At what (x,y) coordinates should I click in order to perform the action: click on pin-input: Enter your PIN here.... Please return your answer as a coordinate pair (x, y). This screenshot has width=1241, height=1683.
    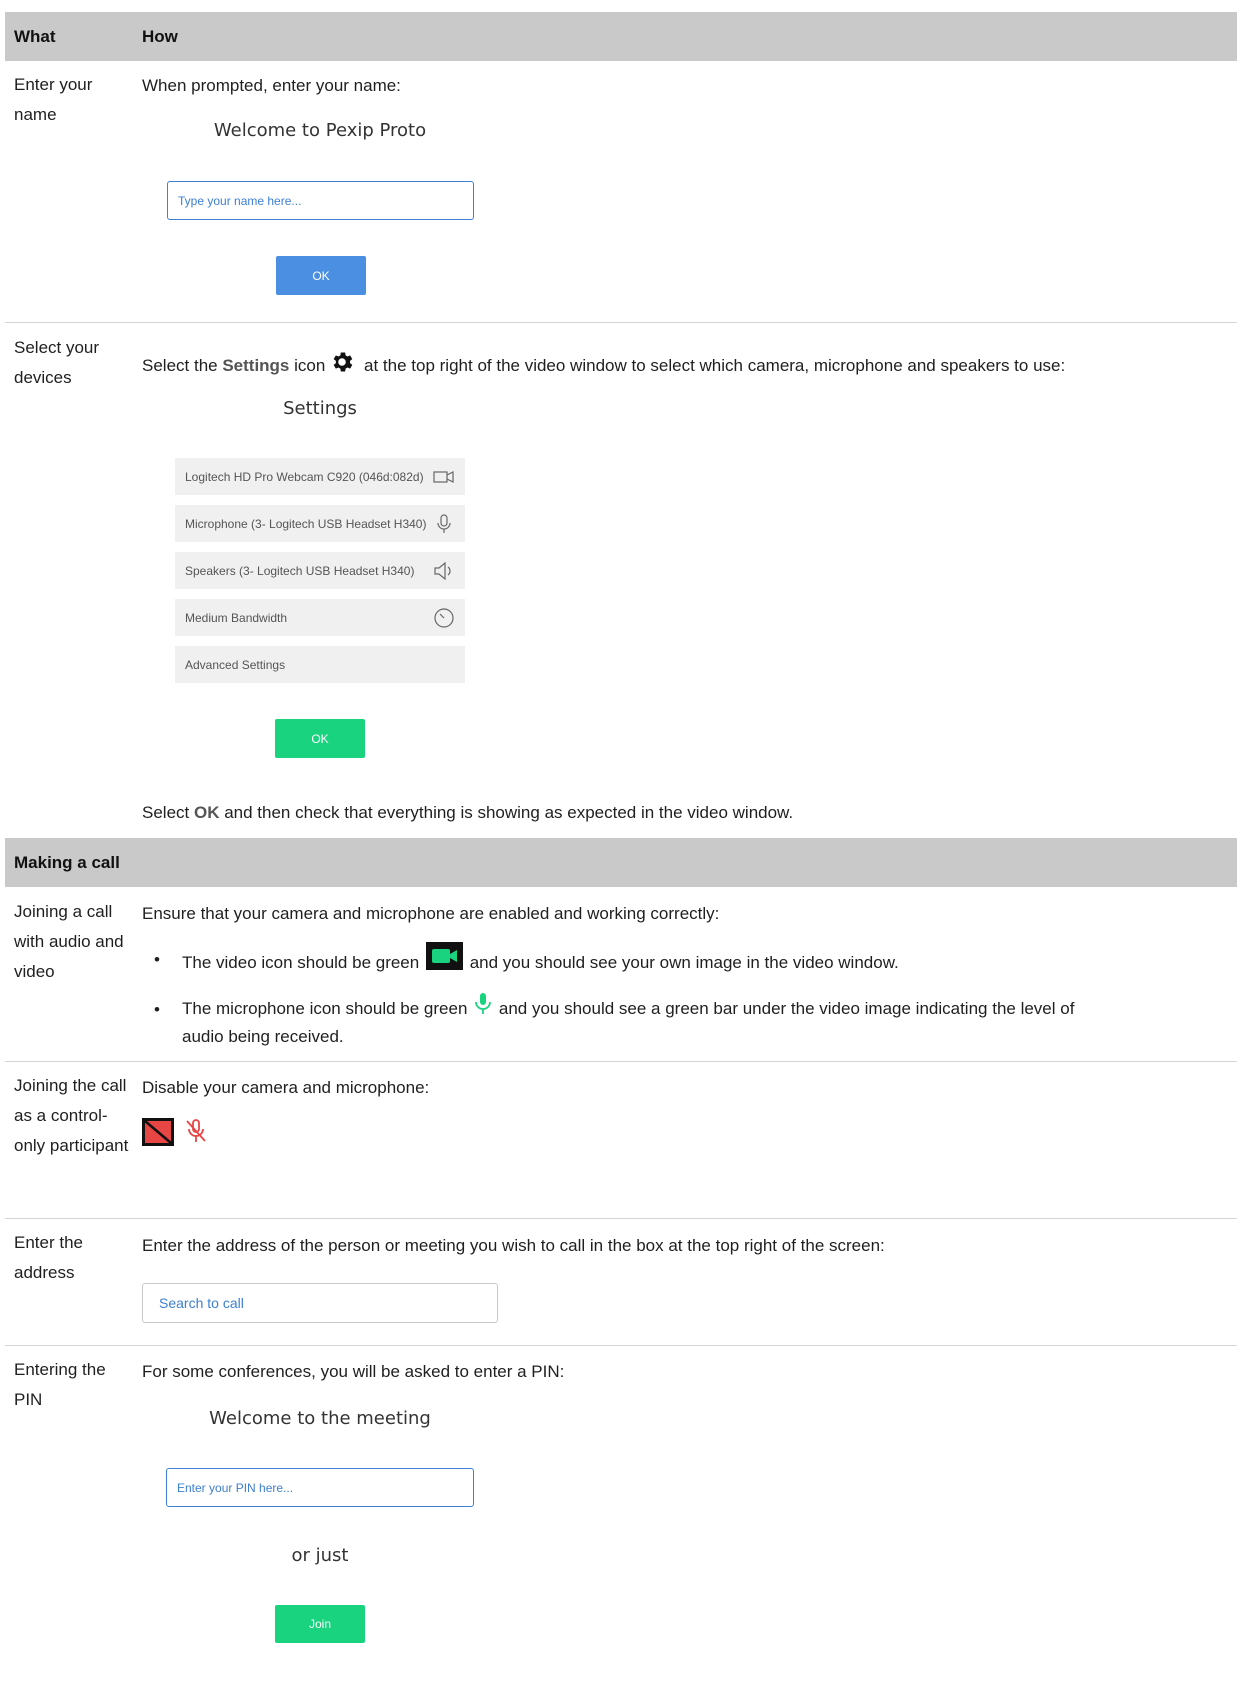
    Looking at the image, I should click on (320, 1487).